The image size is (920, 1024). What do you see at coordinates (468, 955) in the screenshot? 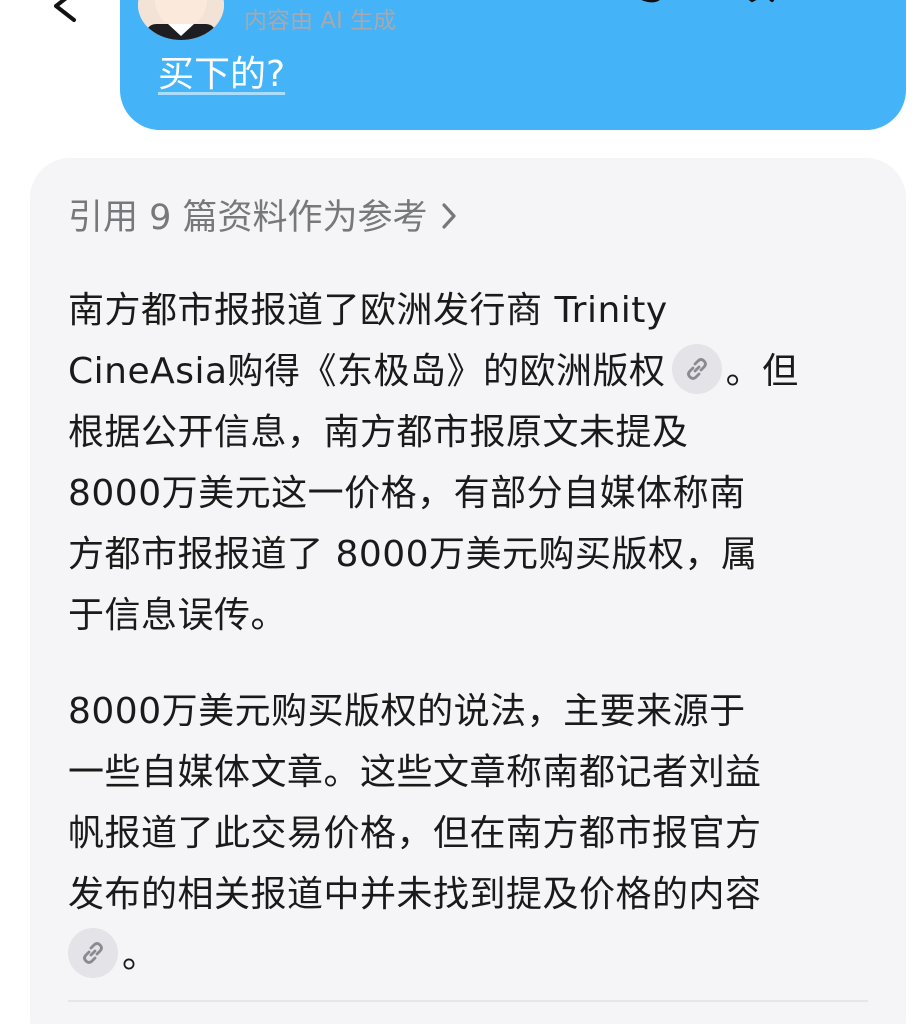
I see `paragraph-line: 。` at bounding box center [468, 955].